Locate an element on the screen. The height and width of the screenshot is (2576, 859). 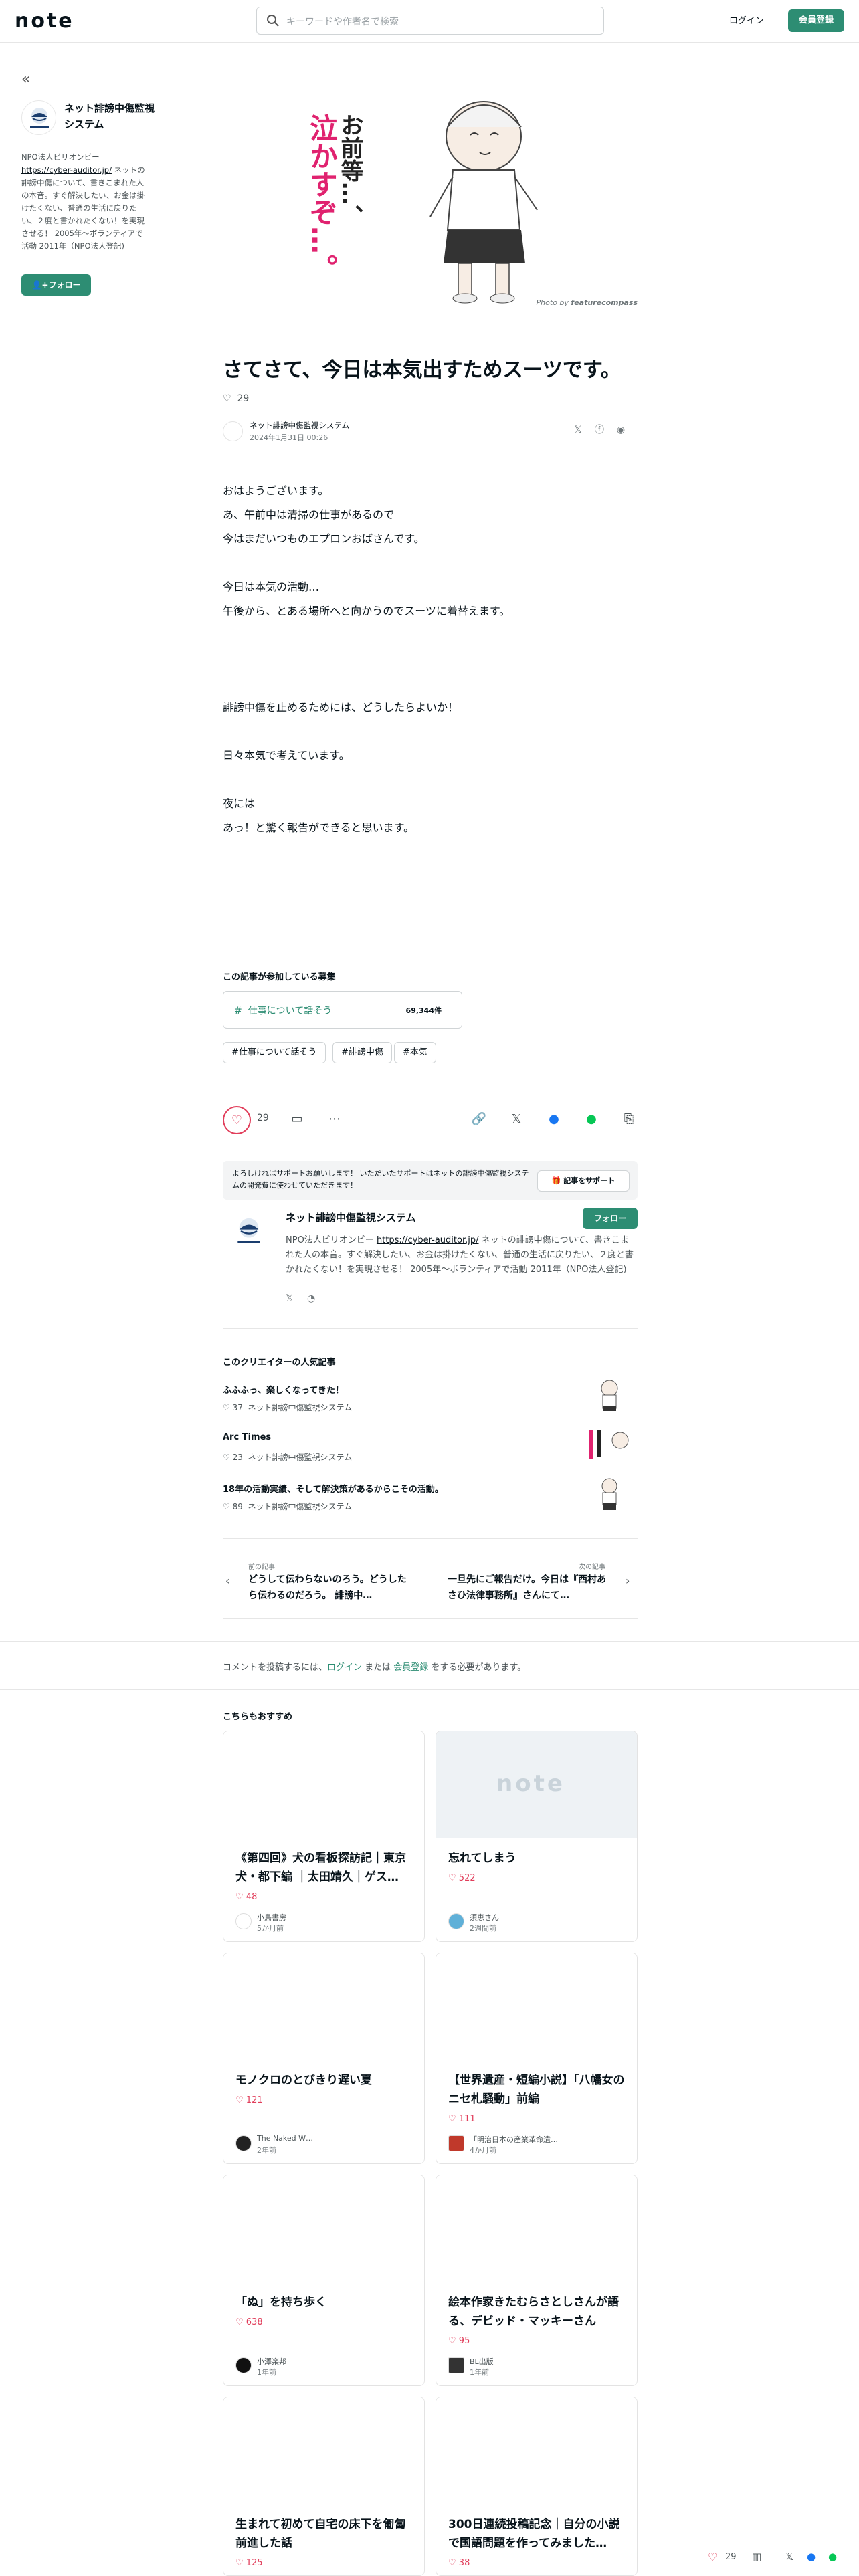
popular-item-meta: ♡ 23 ネット誹謗中傷監視システム is located at coordinates (288, 1457).